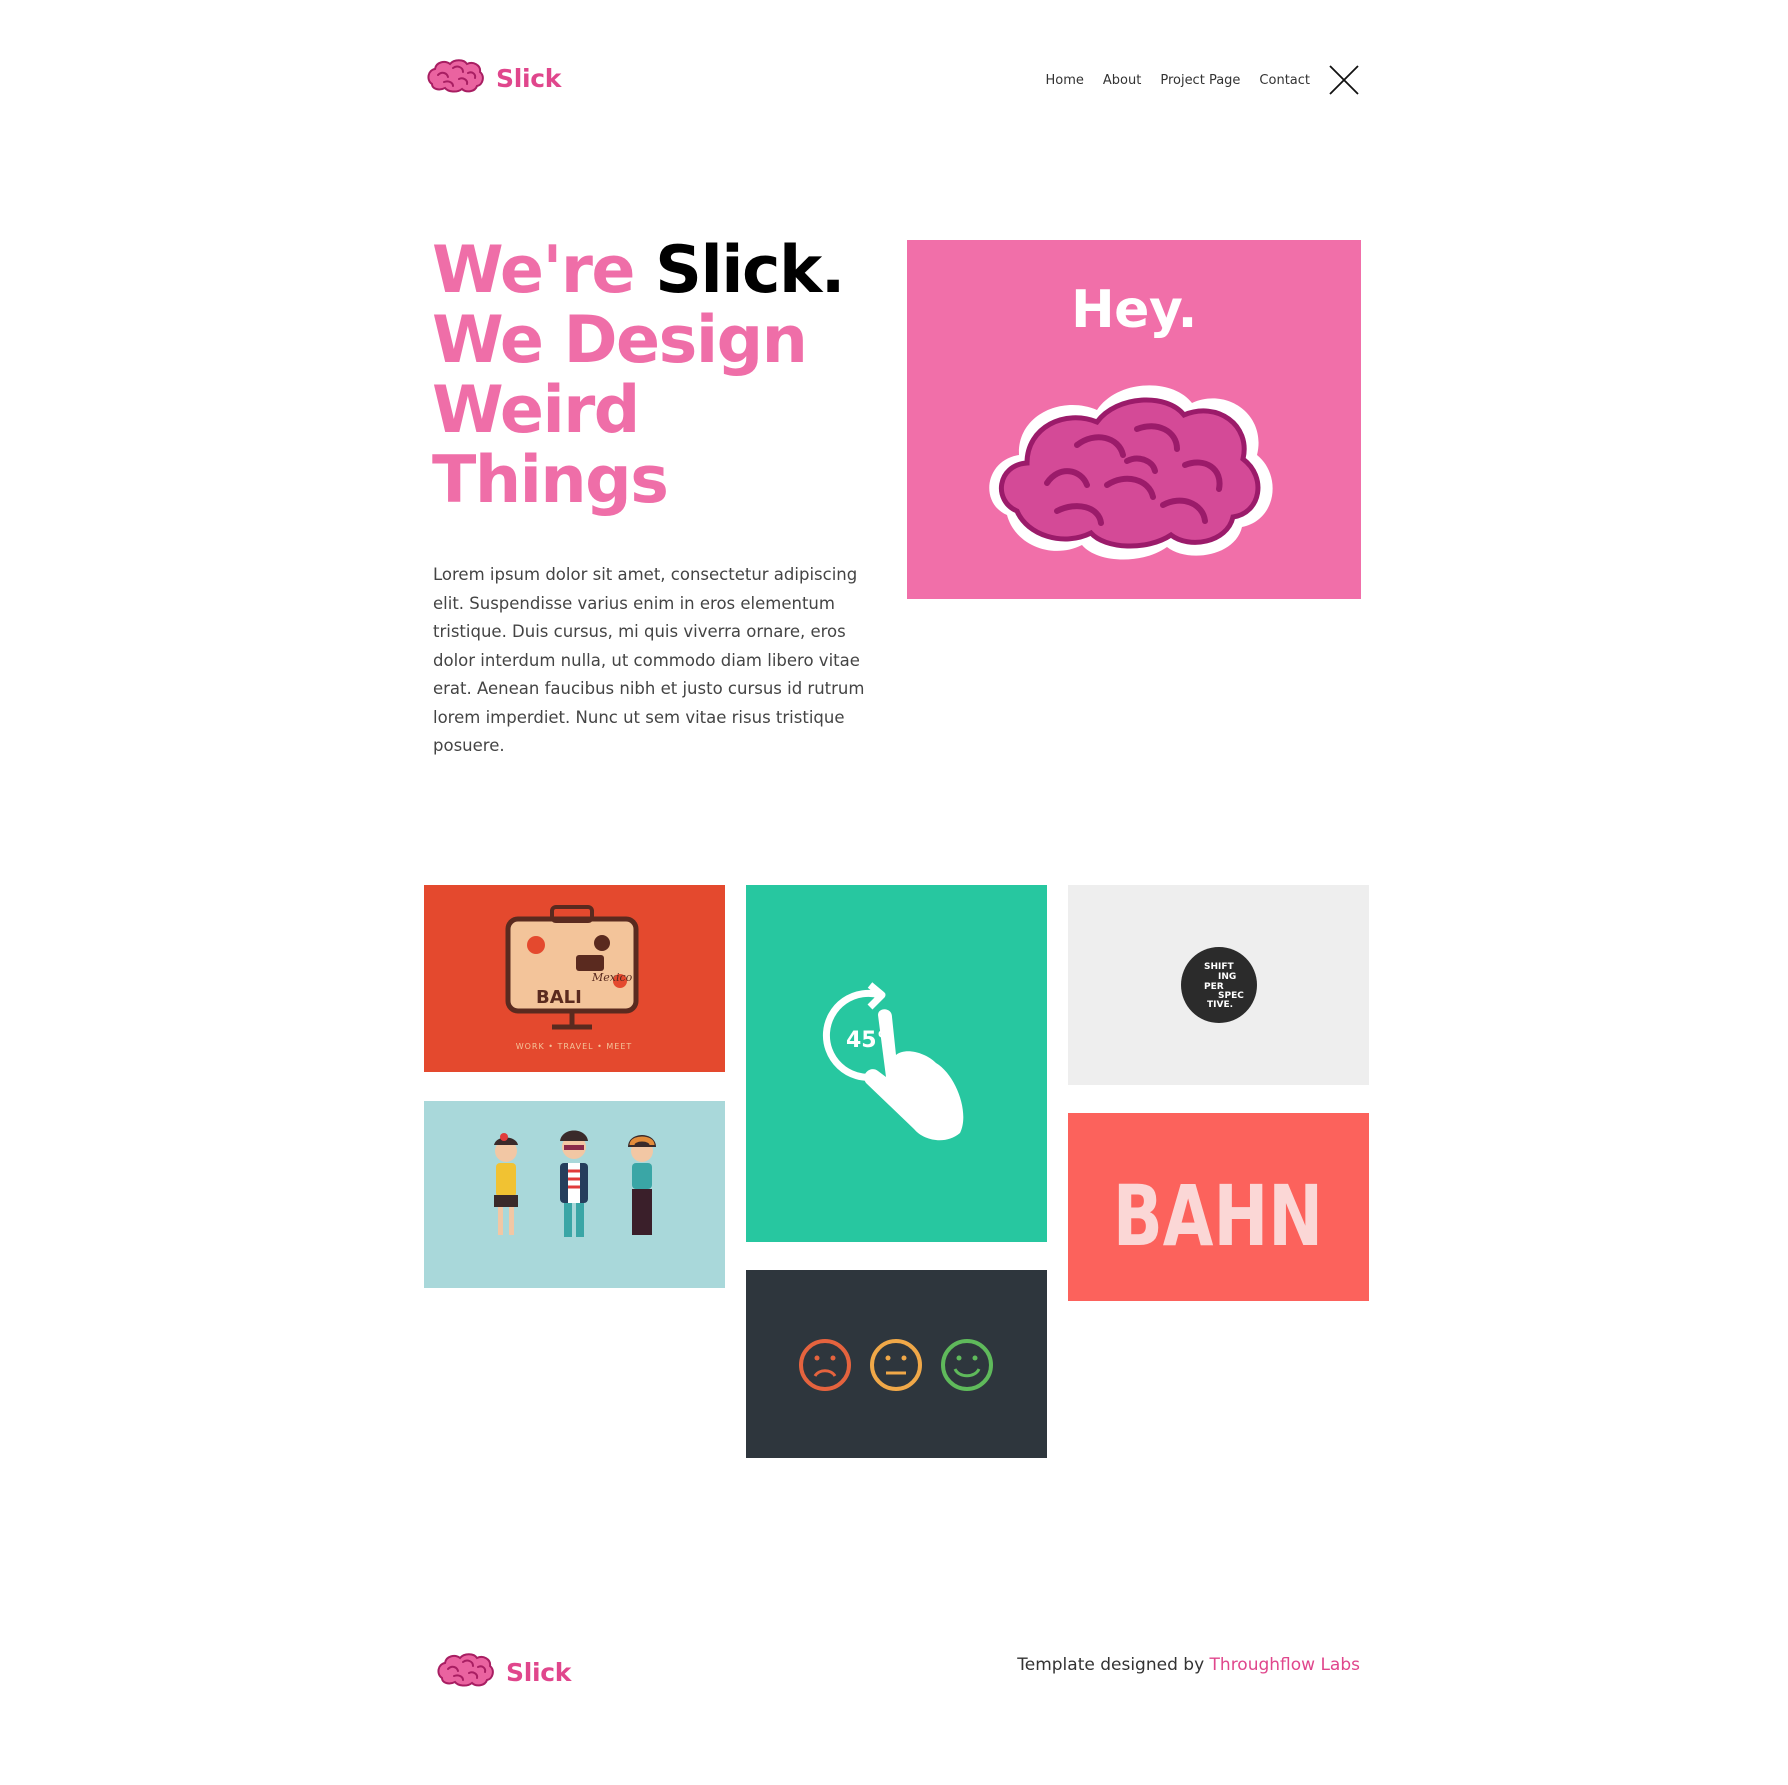  What do you see at coordinates (1218, 1216) in the screenshot?
I see `bahn-label: BAHN` at bounding box center [1218, 1216].